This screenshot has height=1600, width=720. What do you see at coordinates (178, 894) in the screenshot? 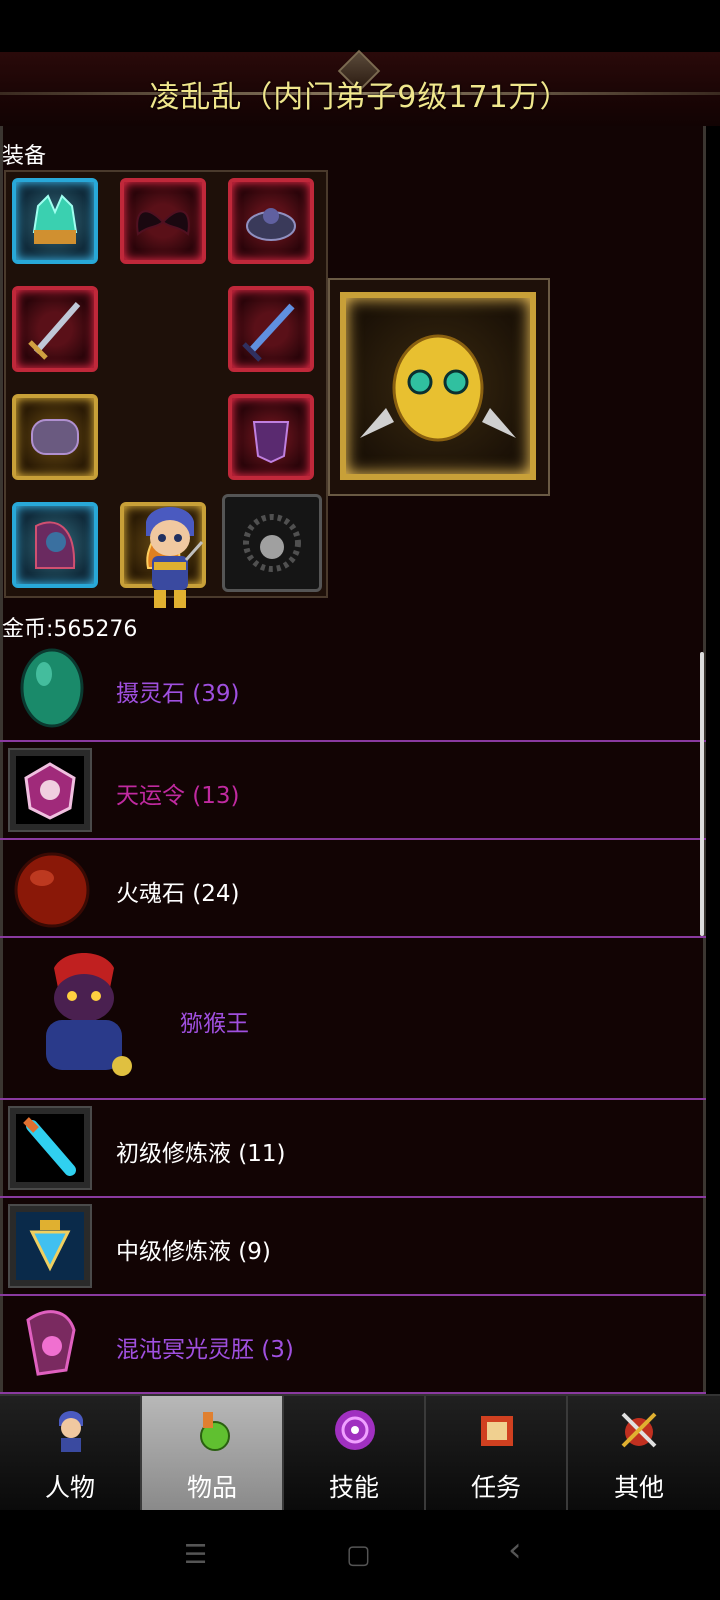
I see `item-name: 火魂石 (24)` at bounding box center [178, 894].